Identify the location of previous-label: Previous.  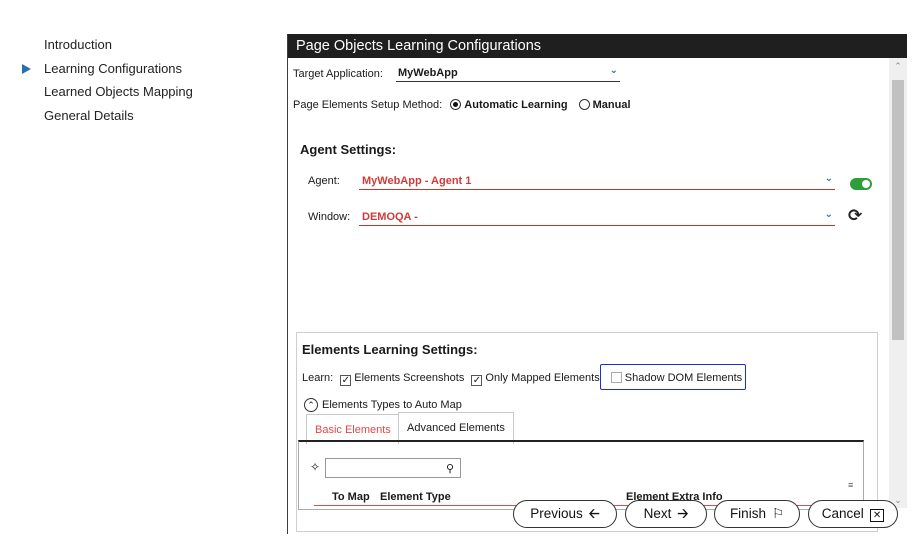
(556, 513).